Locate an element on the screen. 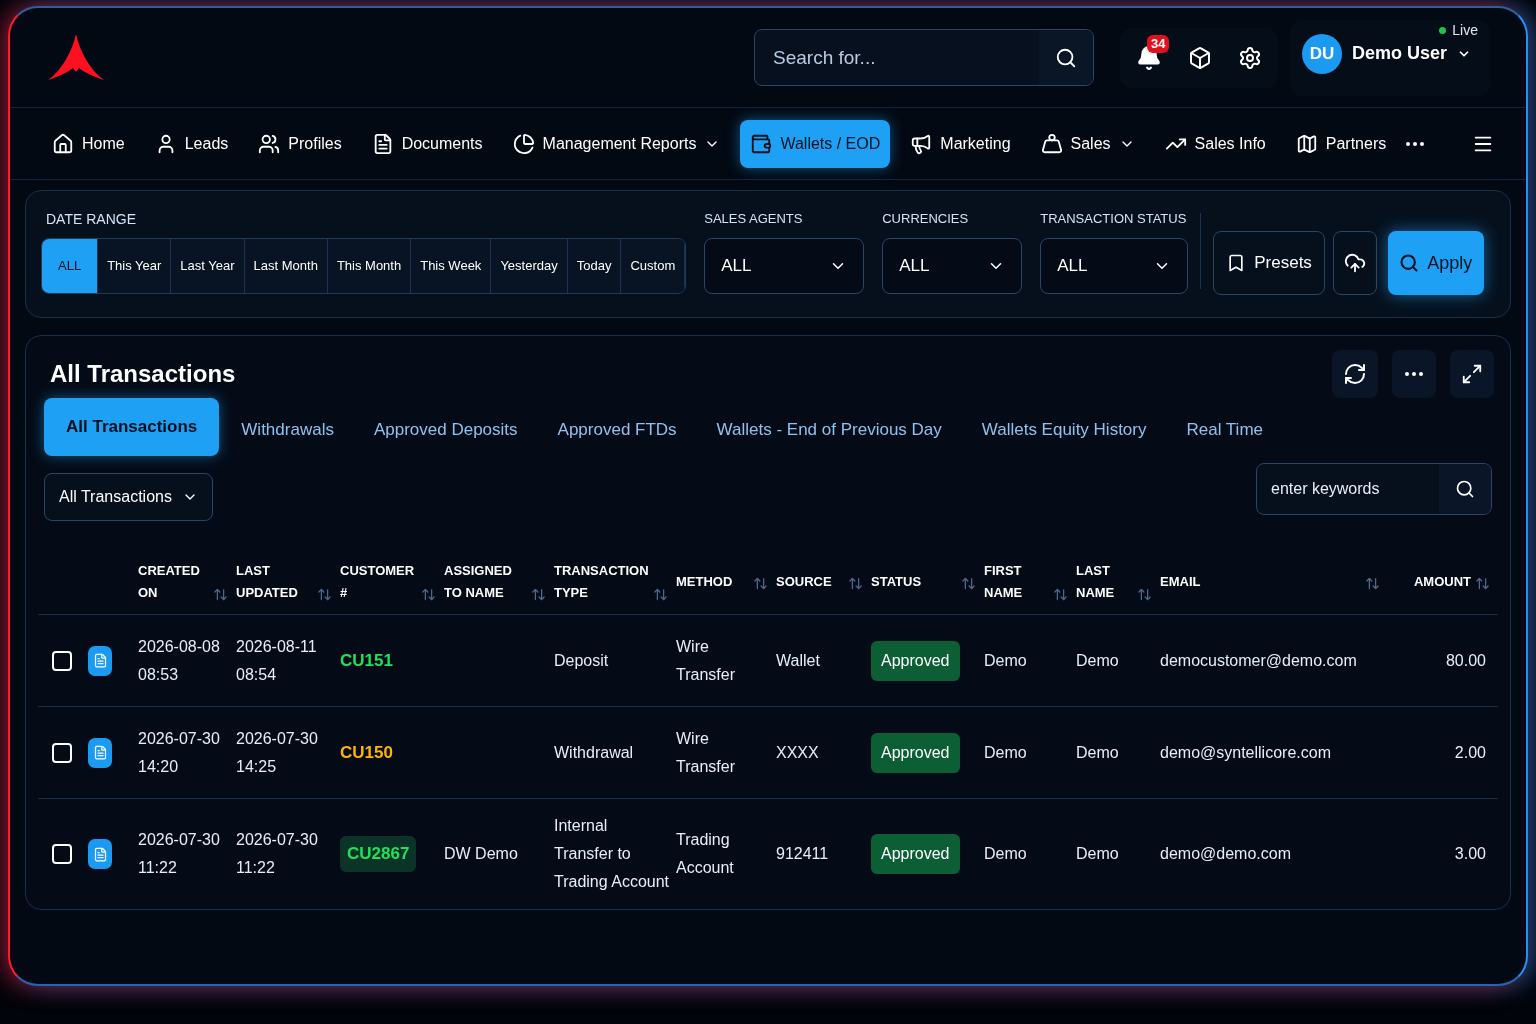  source-cell-text: Wallet is located at coordinates (798, 660).